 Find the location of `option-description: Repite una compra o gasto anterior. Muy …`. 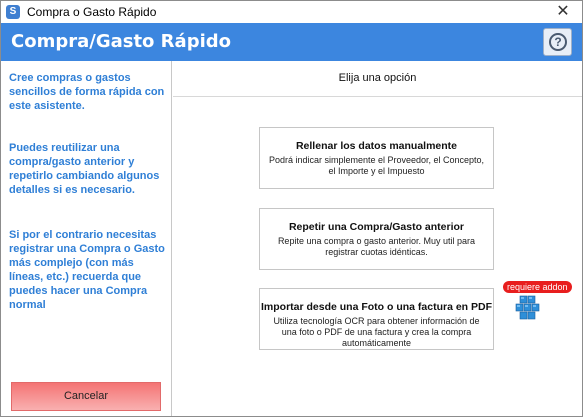

option-description: Repite una compra o gasto anterior. Muy … is located at coordinates (376, 246).